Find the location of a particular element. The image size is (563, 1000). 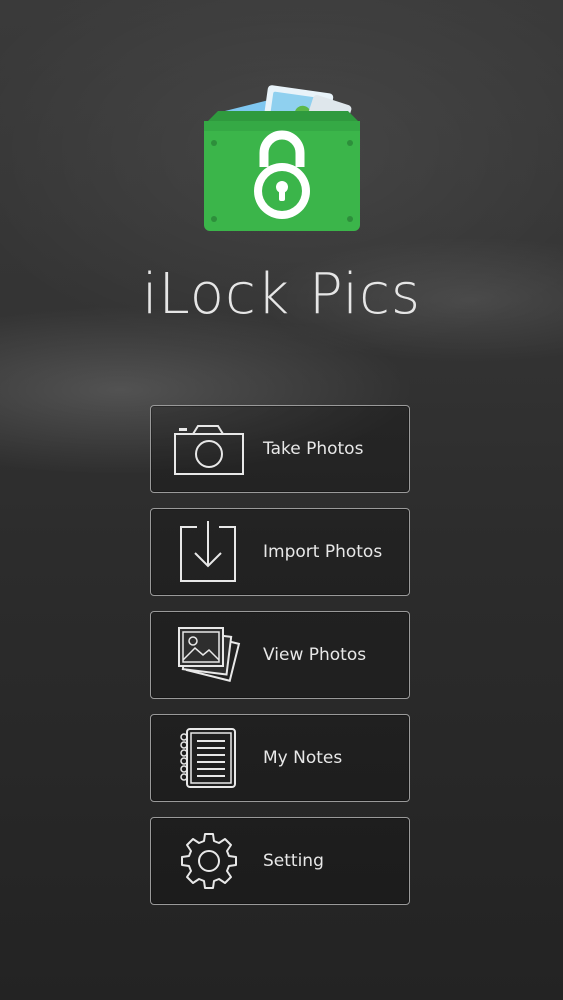

import-photos-label: Import Photos is located at coordinates (323, 552).